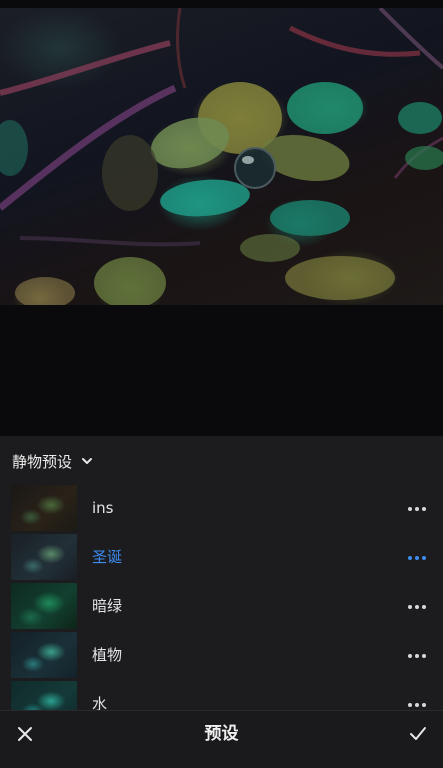 This screenshot has width=443, height=768. I want to click on check-icon, so click(418, 733).